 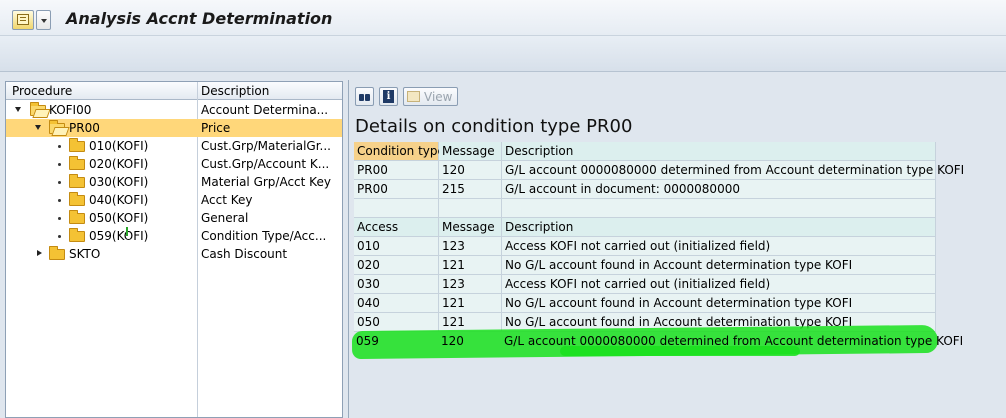 What do you see at coordinates (395, 341) in the screenshot?
I see `grid-cell: 059` at bounding box center [395, 341].